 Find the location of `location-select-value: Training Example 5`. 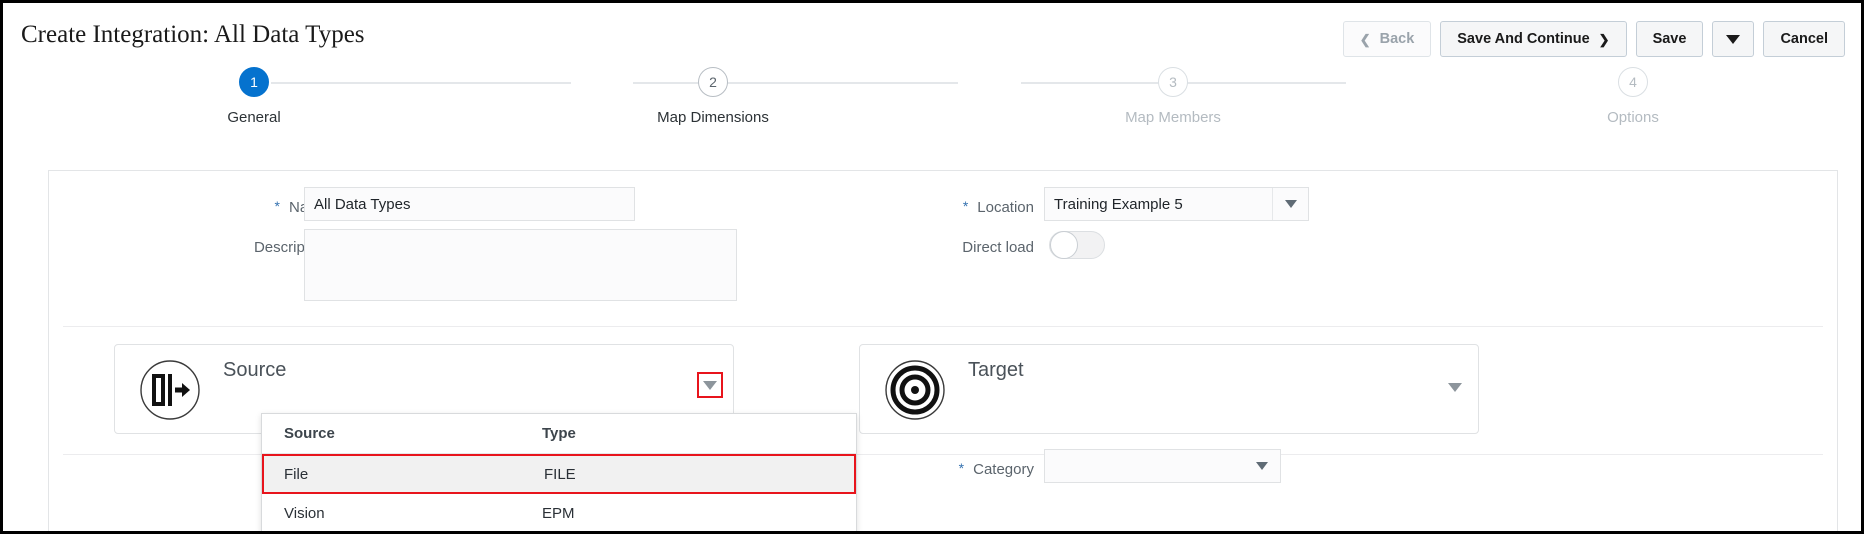

location-select-value: Training Example 5 is located at coordinates (1118, 204).